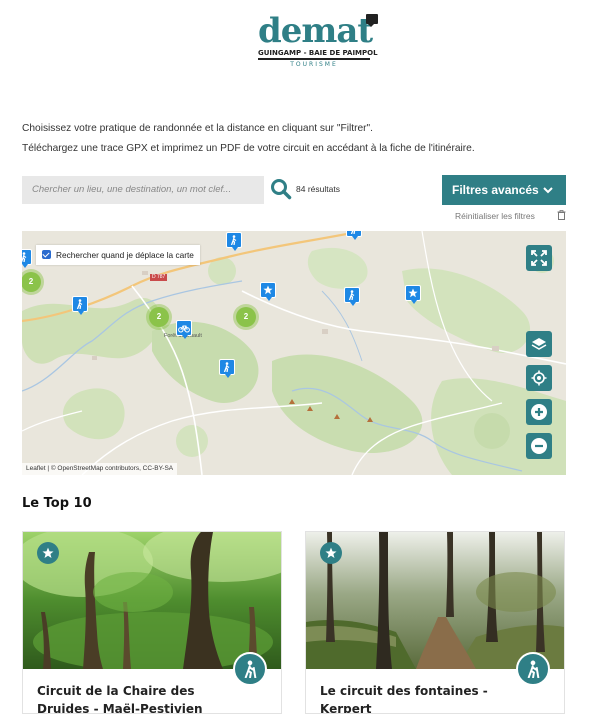 Image resolution: width=600 pixels, height=714 pixels. I want to click on zoom-out-button, so click(539, 446).